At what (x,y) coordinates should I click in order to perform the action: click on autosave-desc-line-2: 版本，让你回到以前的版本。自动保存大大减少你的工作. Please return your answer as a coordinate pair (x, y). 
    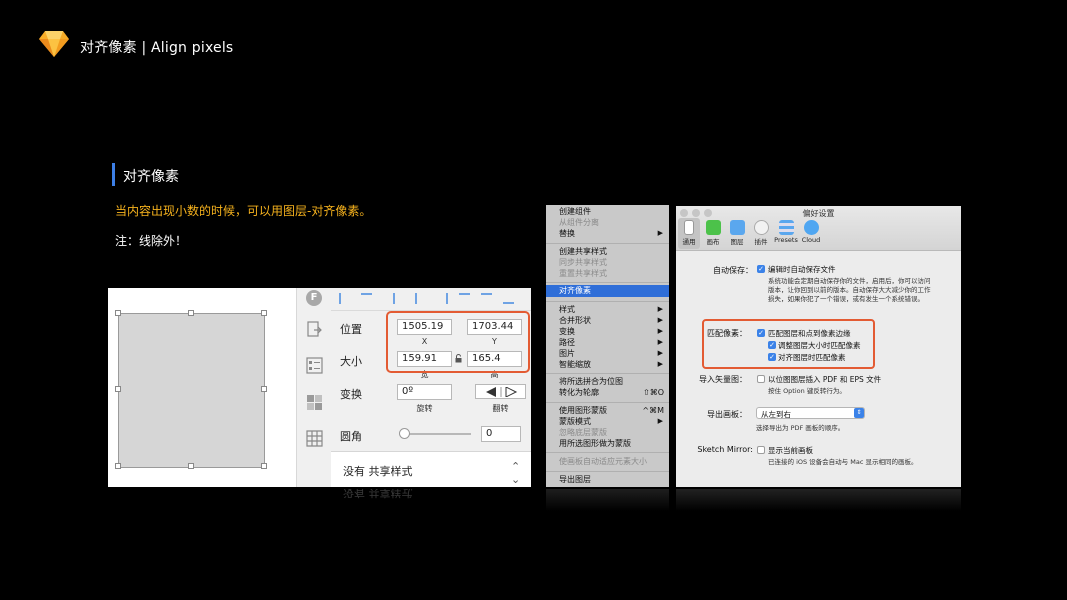
    Looking at the image, I should click on (849, 290).